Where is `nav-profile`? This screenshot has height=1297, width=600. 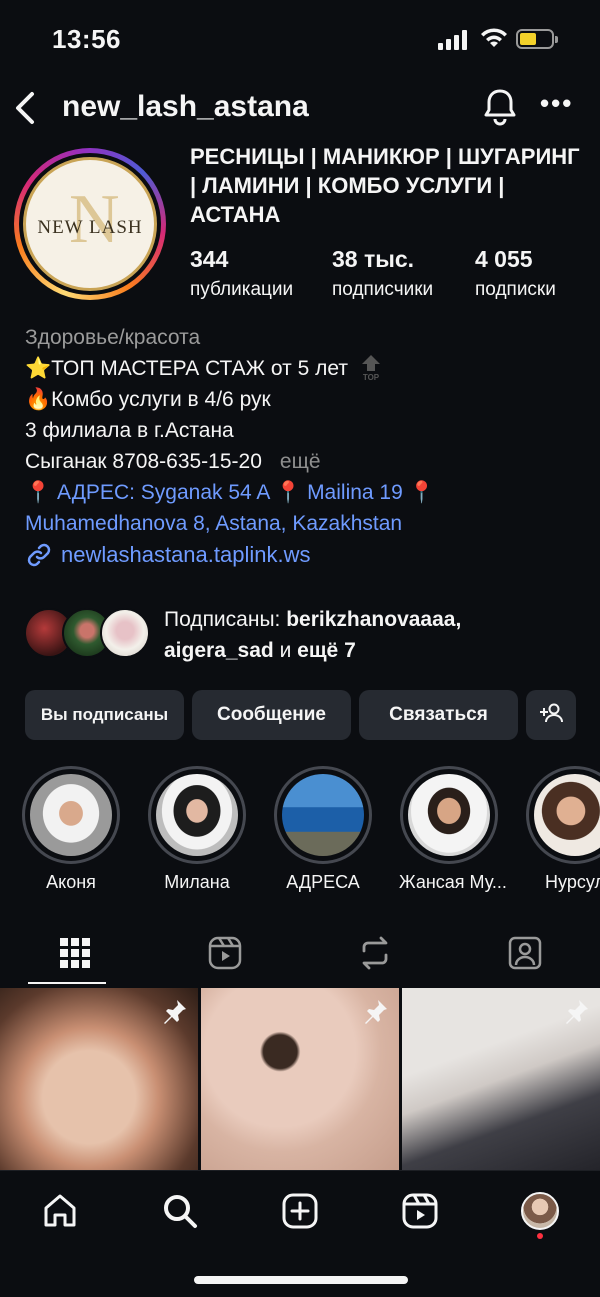
nav-profile is located at coordinates (540, 1211).